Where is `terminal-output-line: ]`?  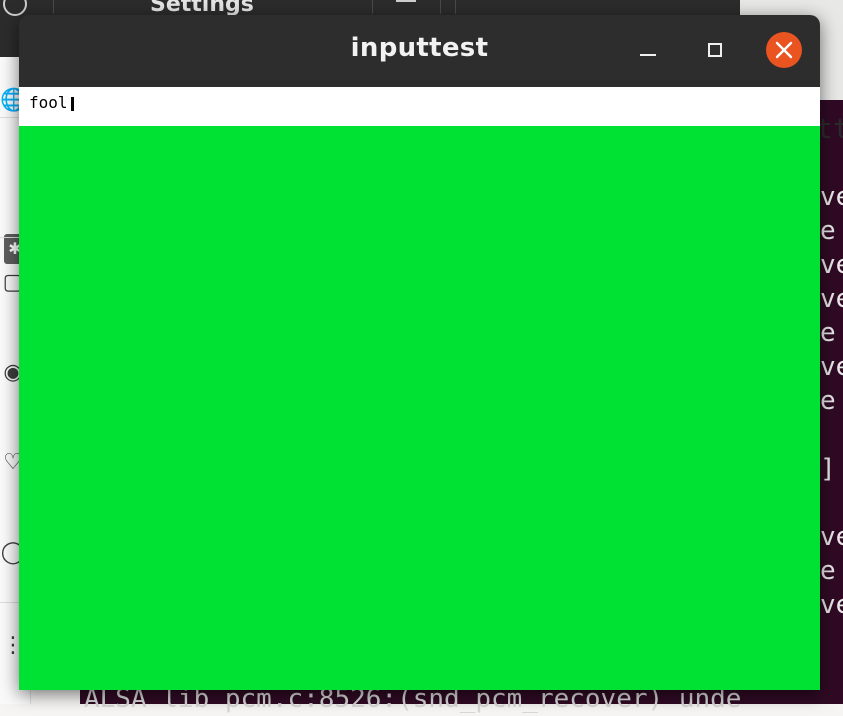
terminal-output-line: ] is located at coordinates (828, 469).